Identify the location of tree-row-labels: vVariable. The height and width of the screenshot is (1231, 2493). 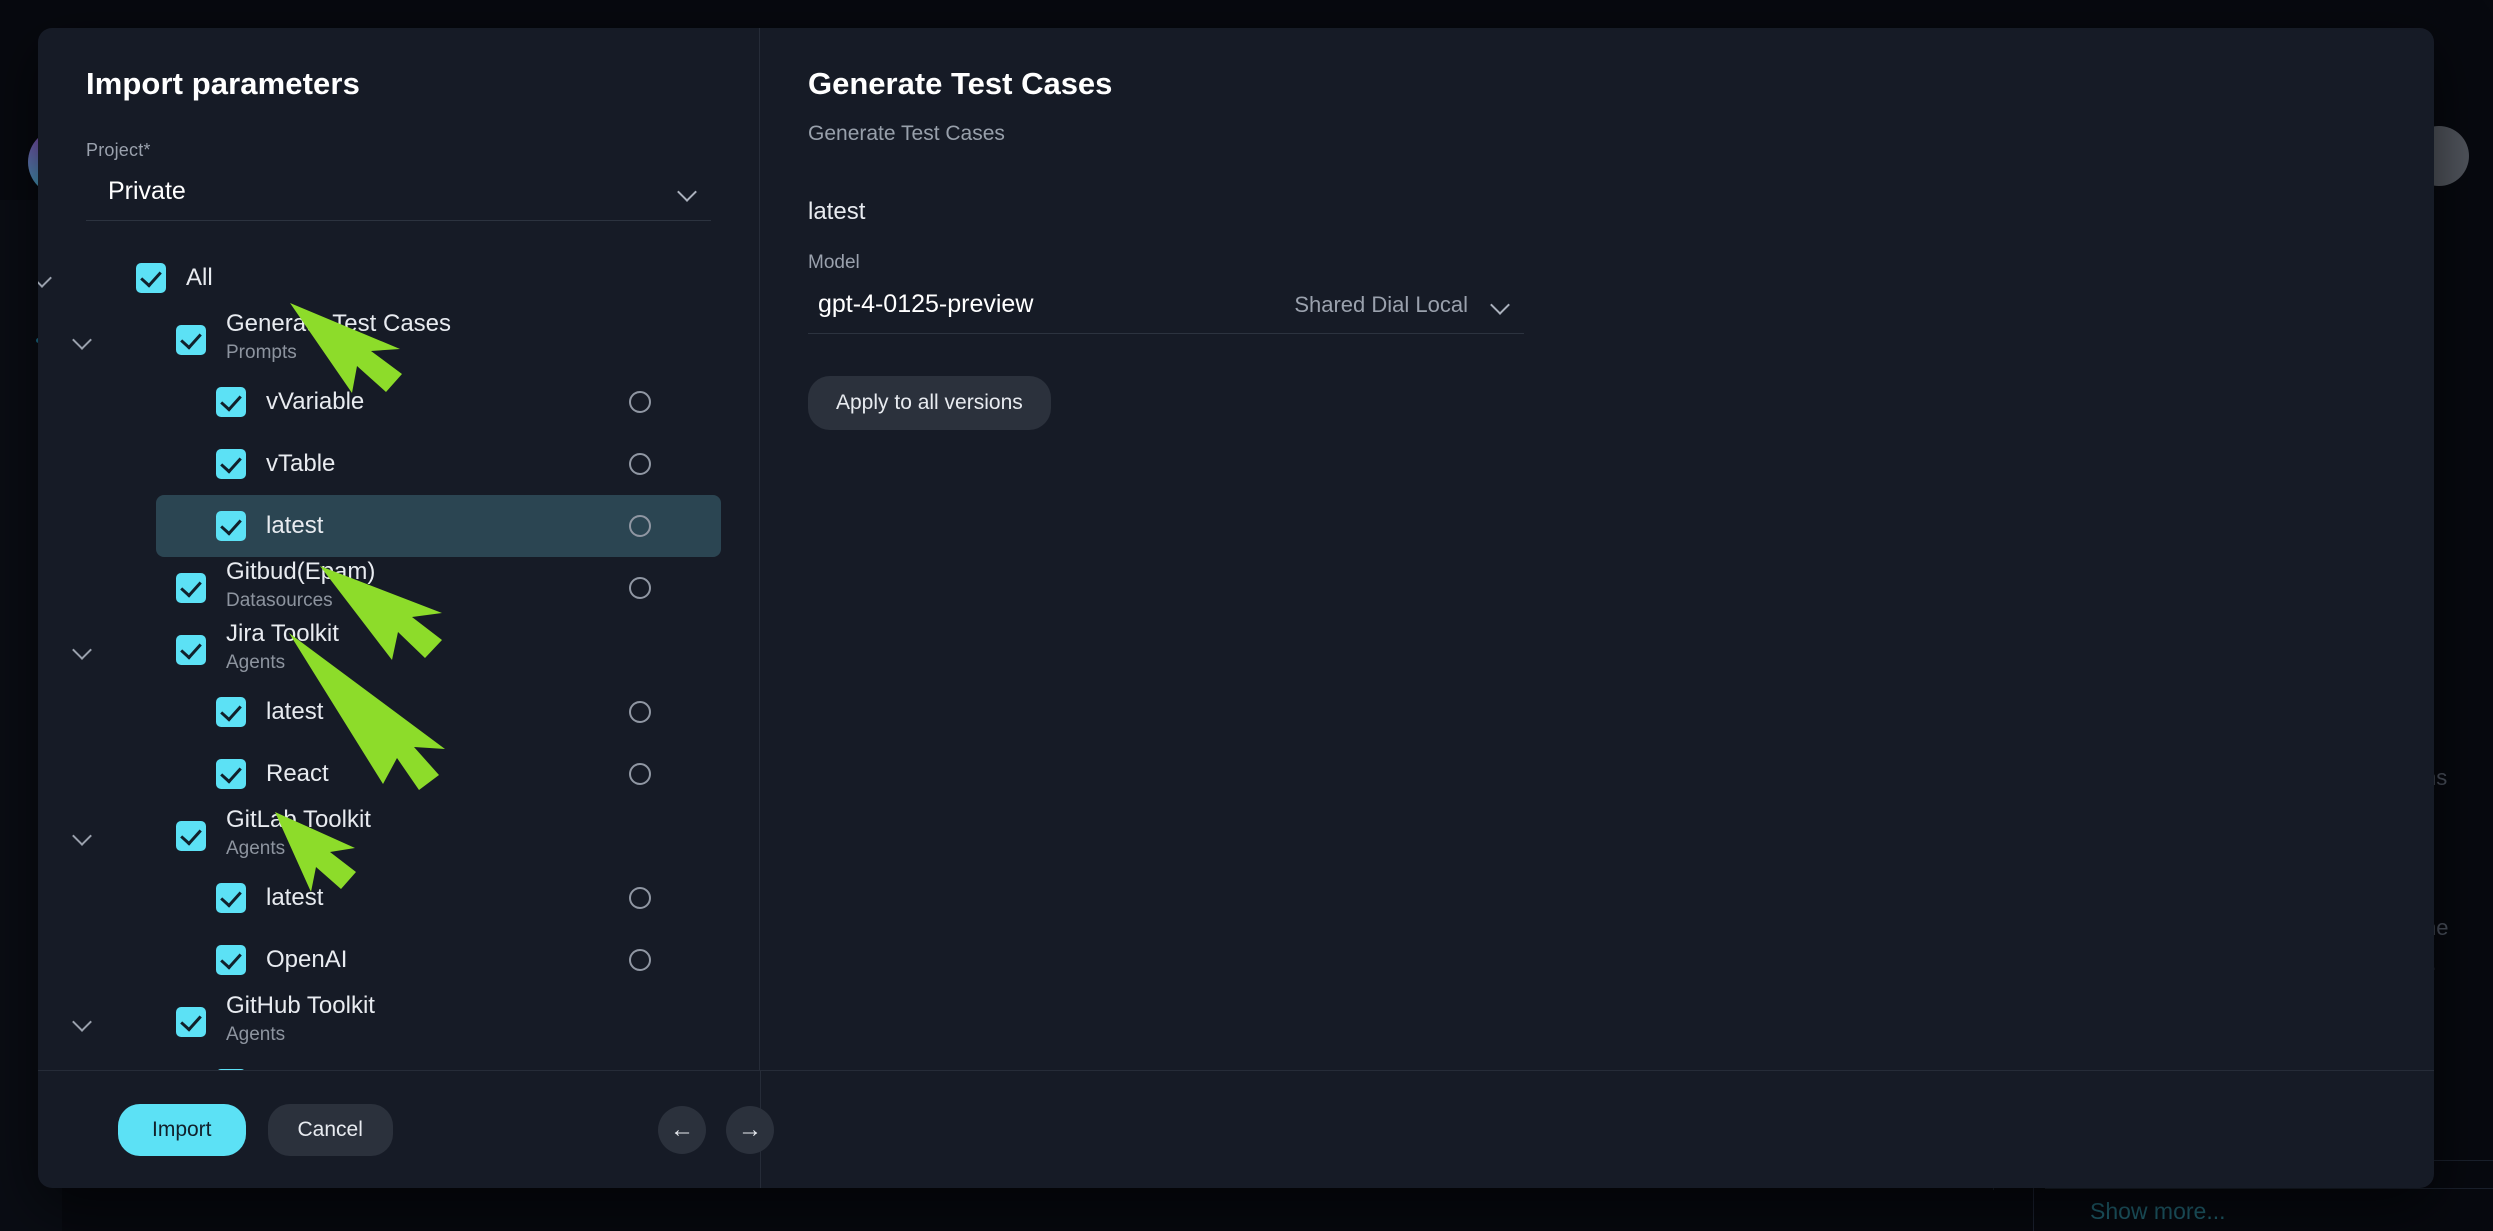
(315, 402).